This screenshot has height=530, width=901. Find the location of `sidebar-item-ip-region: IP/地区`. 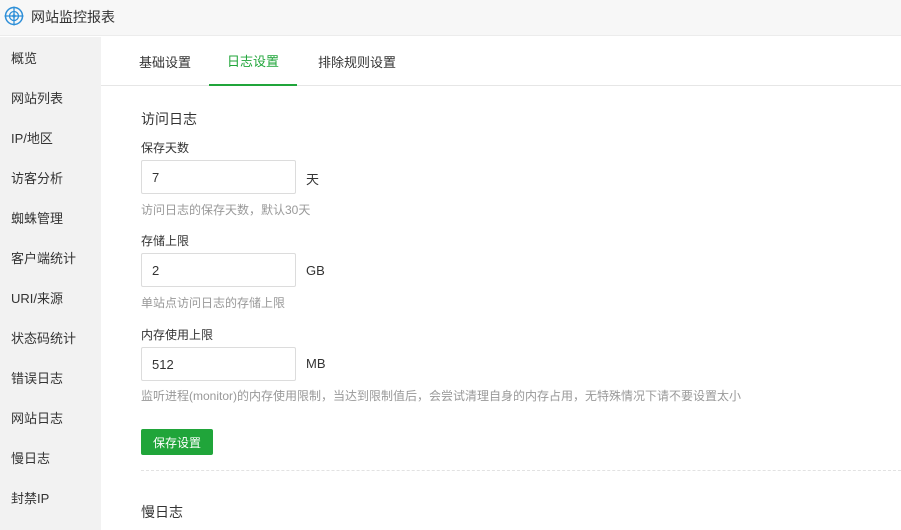

sidebar-item-ip-region: IP/地区 is located at coordinates (50, 137).